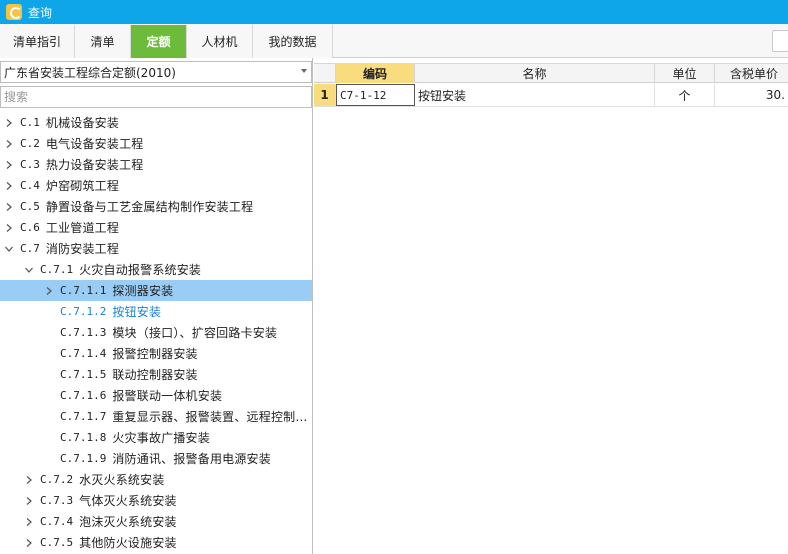  I want to click on tree-item-code: C.7.1.5, so click(83, 374).